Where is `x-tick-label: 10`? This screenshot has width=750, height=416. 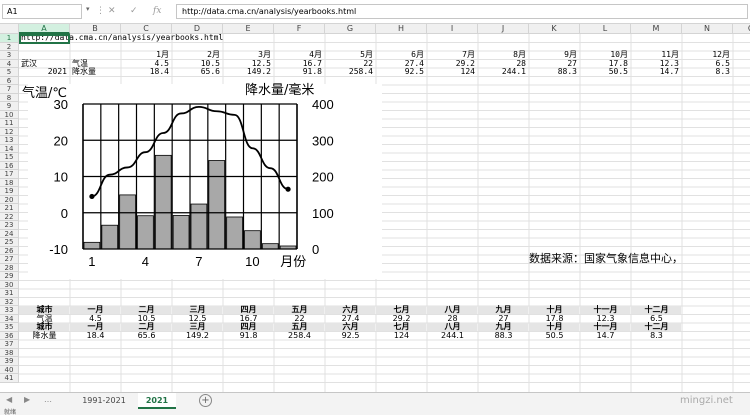
x-tick-label: 10 is located at coordinates (252, 261).